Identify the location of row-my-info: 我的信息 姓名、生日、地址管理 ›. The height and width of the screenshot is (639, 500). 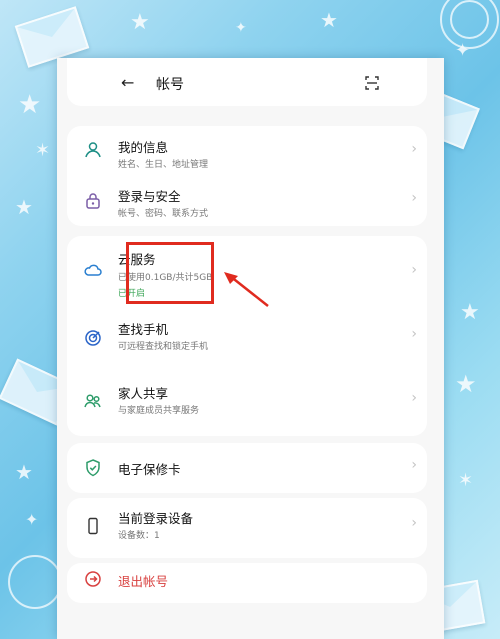
(247, 151).